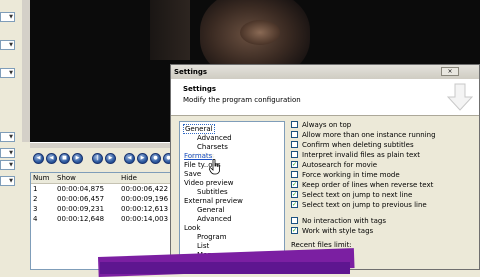 The width and height of the screenshot is (480, 277). What do you see at coordinates (142, 158) in the screenshot?
I see `next-line-icon: ▶` at bounding box center [142, 158].